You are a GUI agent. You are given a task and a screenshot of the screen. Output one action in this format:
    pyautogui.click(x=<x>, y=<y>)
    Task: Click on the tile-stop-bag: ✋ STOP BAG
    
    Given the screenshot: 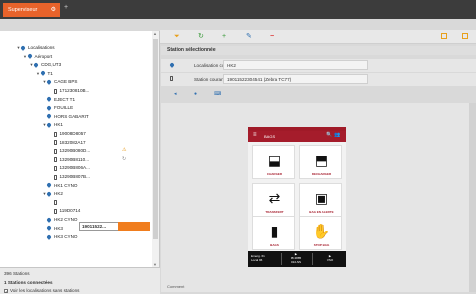 What is the action you would take?
    pyautogui.click(x=320, y=233)
    